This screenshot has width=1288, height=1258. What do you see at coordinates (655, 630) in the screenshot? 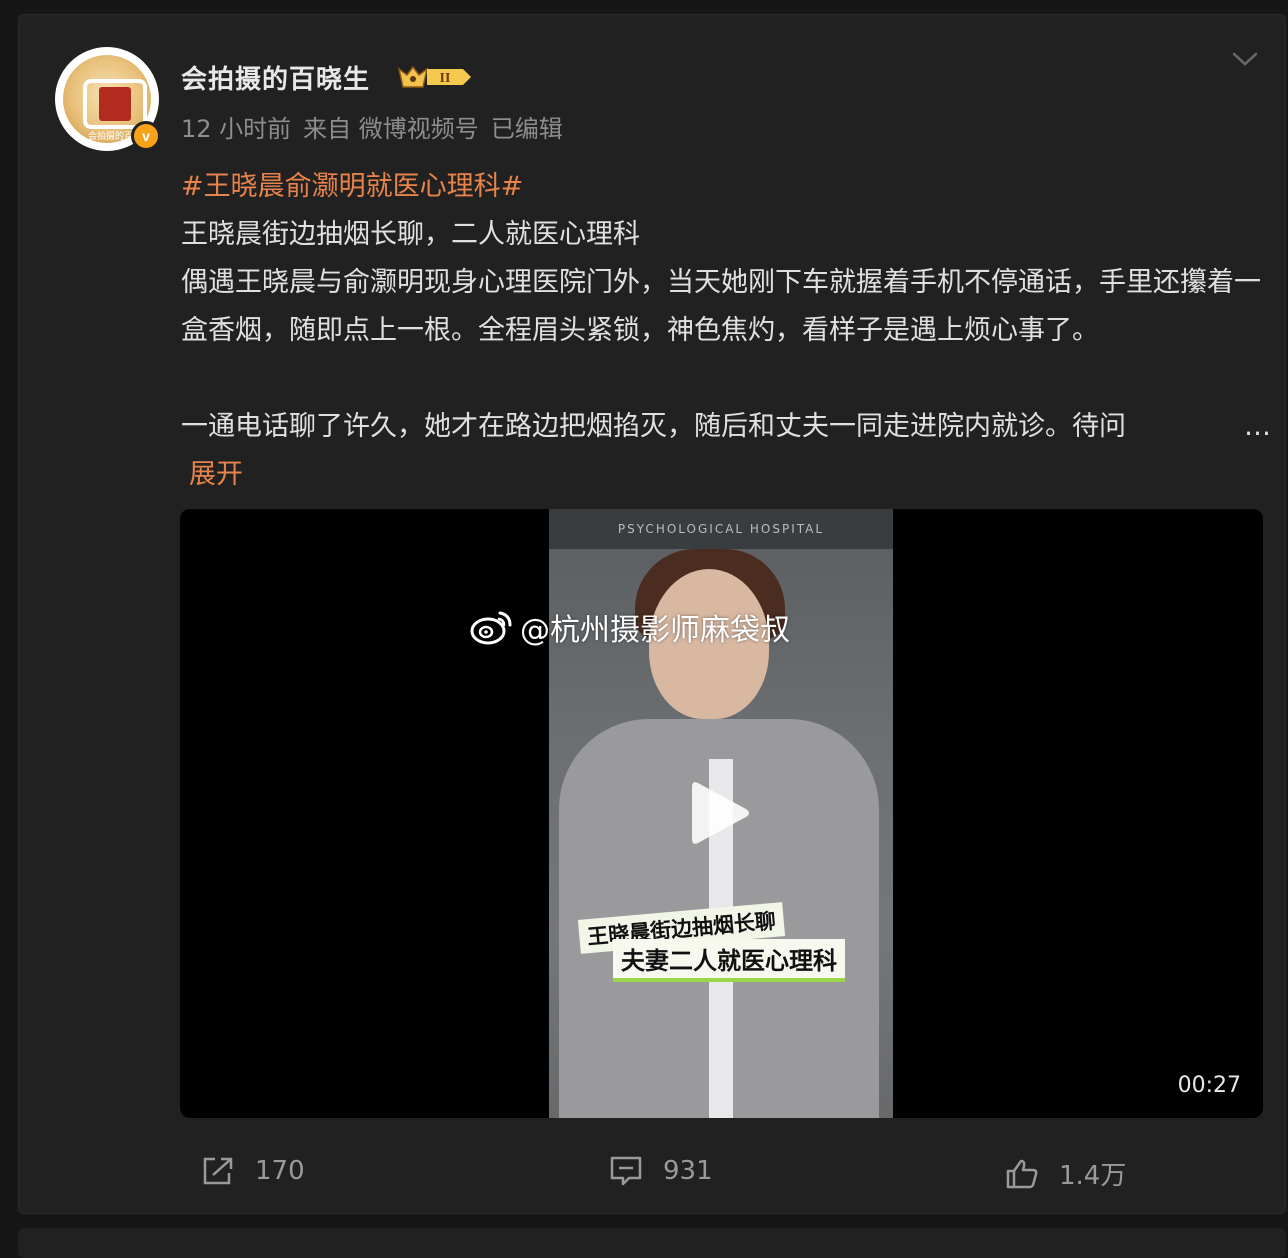
I see `watermark-text: @杭州摄影师麻袋叔` at bounding box center [655, 630].